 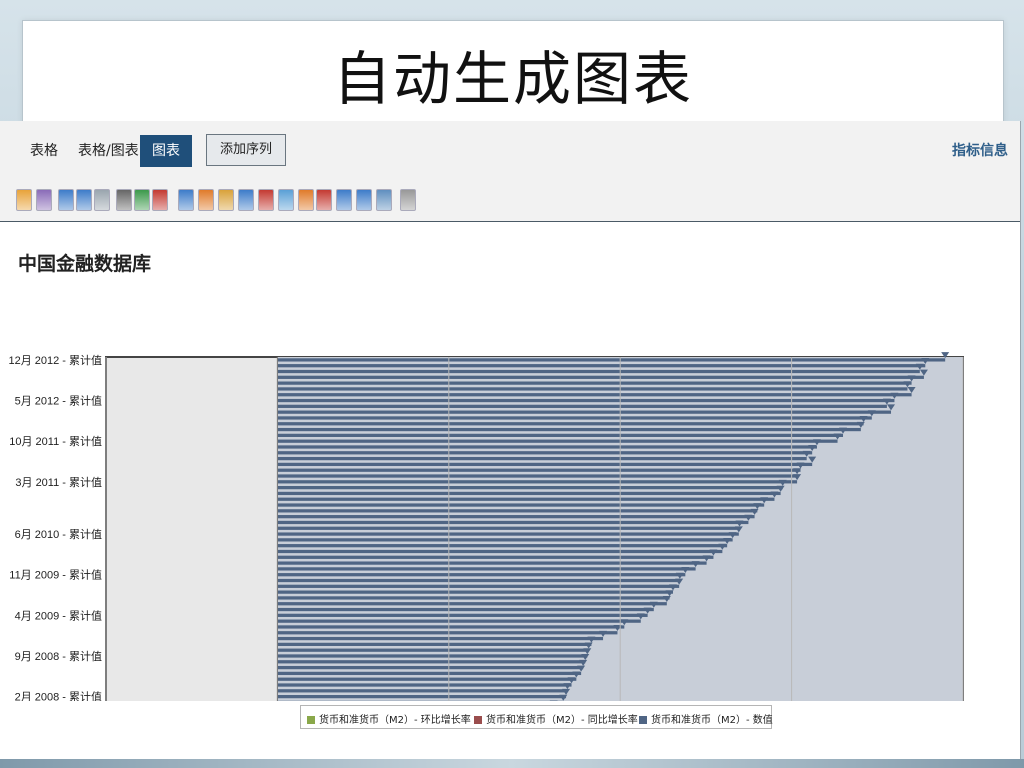 I want to click on y-tick-label: 10月 2011 - 累计值, so click(x=55, y=441).